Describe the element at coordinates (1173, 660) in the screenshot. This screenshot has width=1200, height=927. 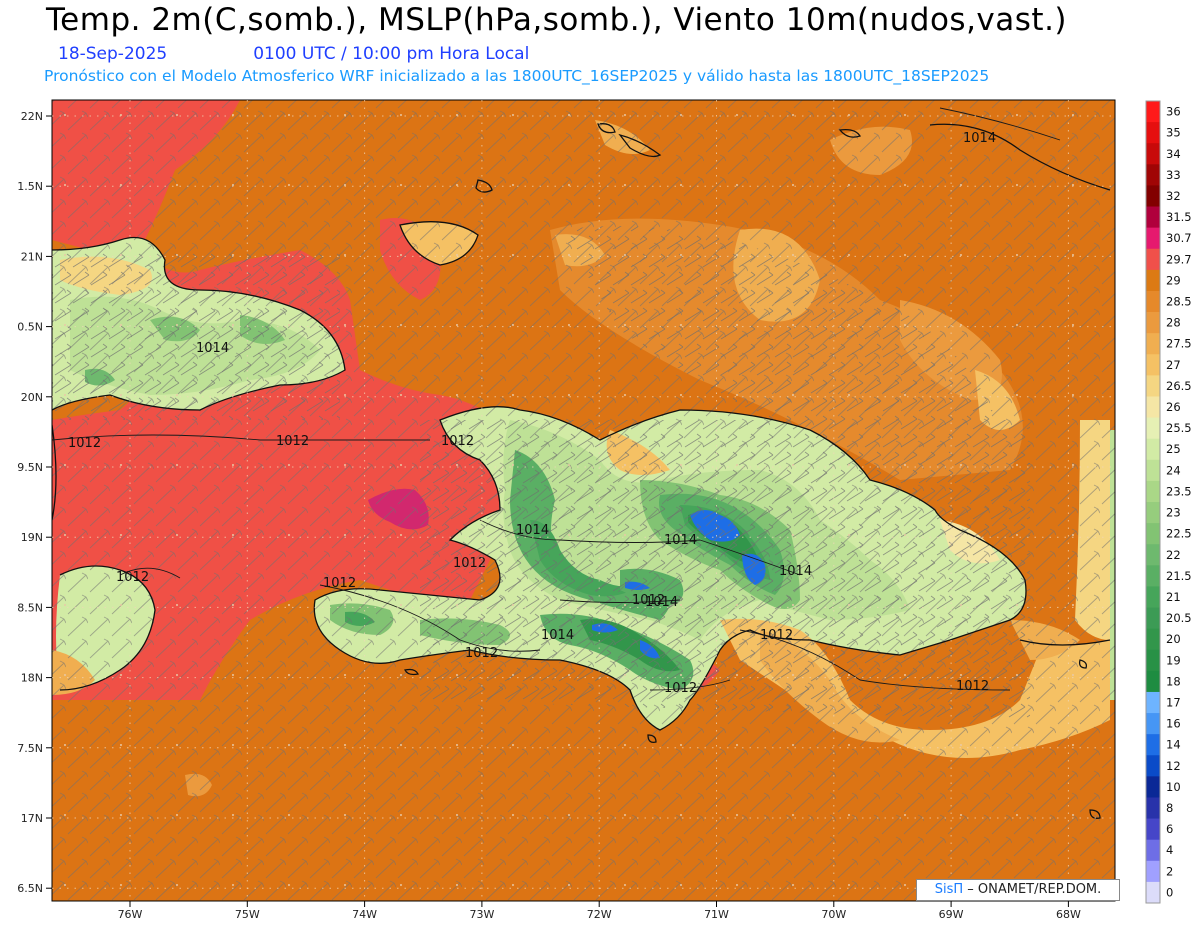
I see `colorbar-label: 19` at that location.